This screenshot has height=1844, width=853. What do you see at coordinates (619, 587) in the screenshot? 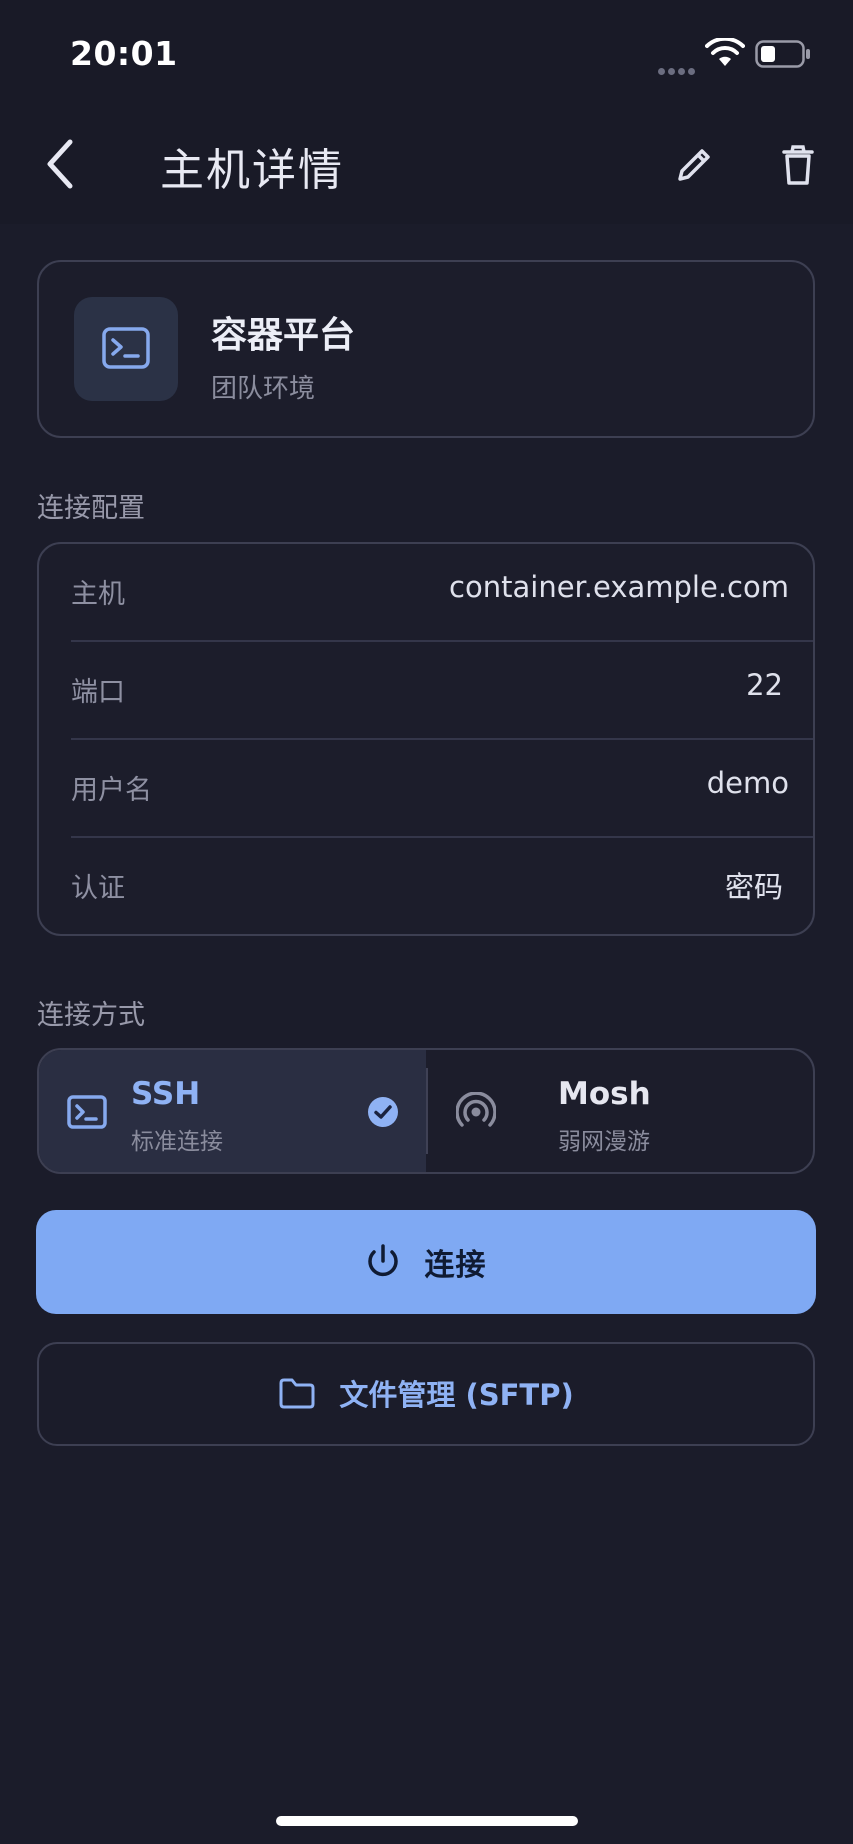
I see `config-value: container.example.com` at bounding box center [619, 587].